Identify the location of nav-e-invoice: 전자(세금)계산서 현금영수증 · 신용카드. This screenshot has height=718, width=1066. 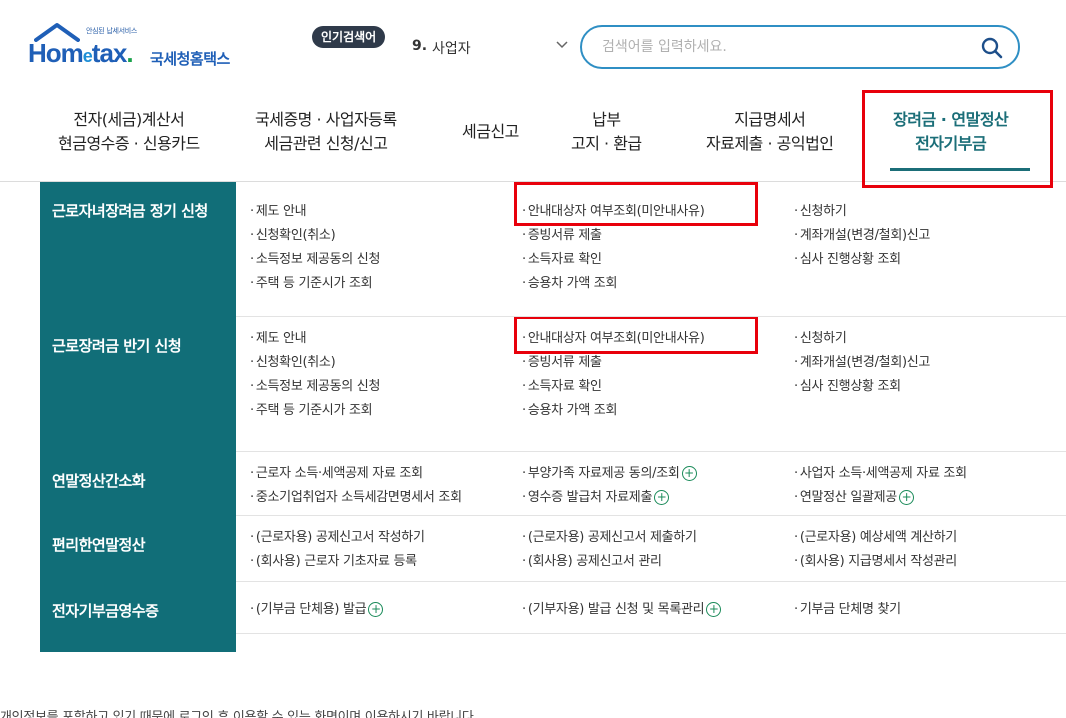
(129, 132).